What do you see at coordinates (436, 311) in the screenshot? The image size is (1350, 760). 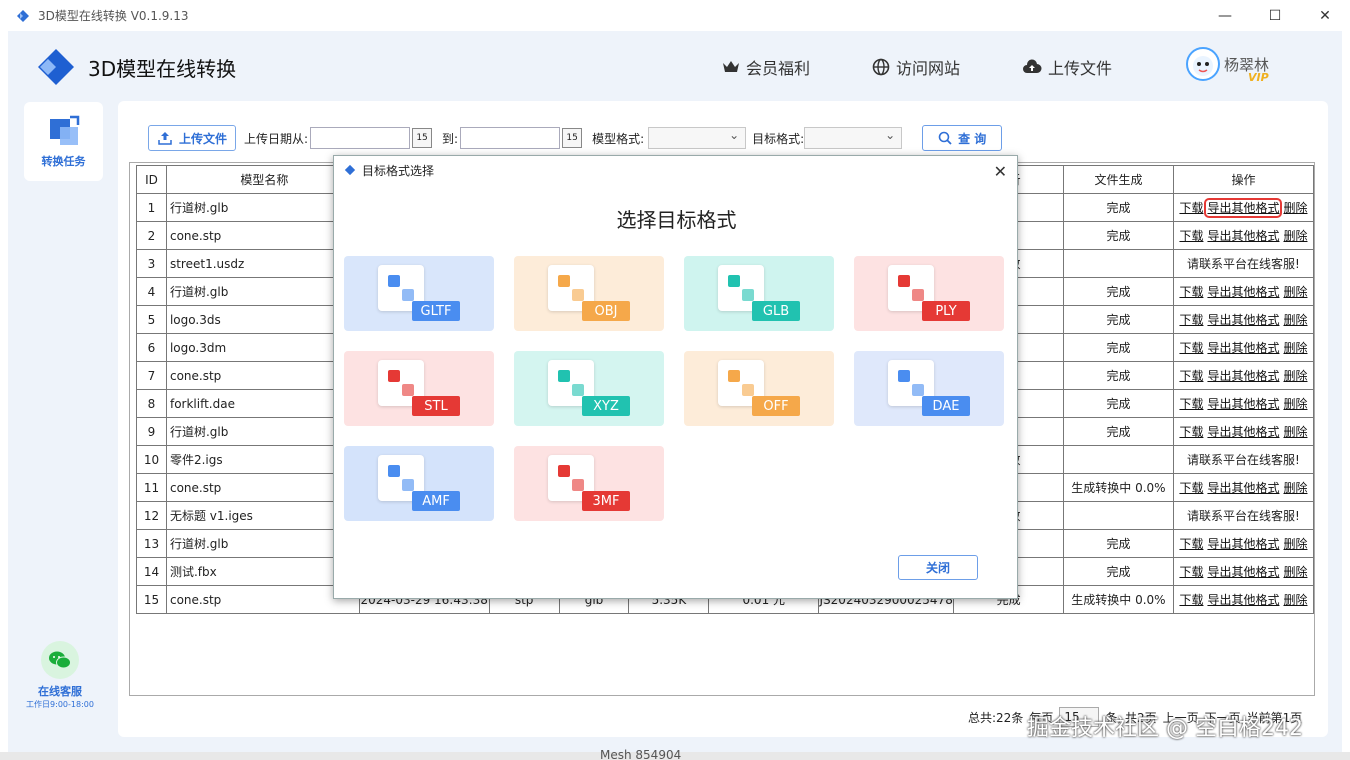 I see `format-label: GLTF` at bounding box center [436, 311].